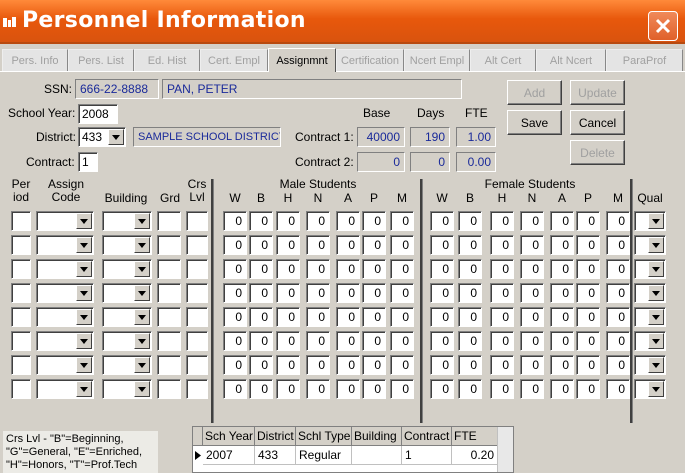  Describe the element at coordinates (437, 60) in the screenshot. I see `tab-ncert-empl: Ncert Empl` at that location.